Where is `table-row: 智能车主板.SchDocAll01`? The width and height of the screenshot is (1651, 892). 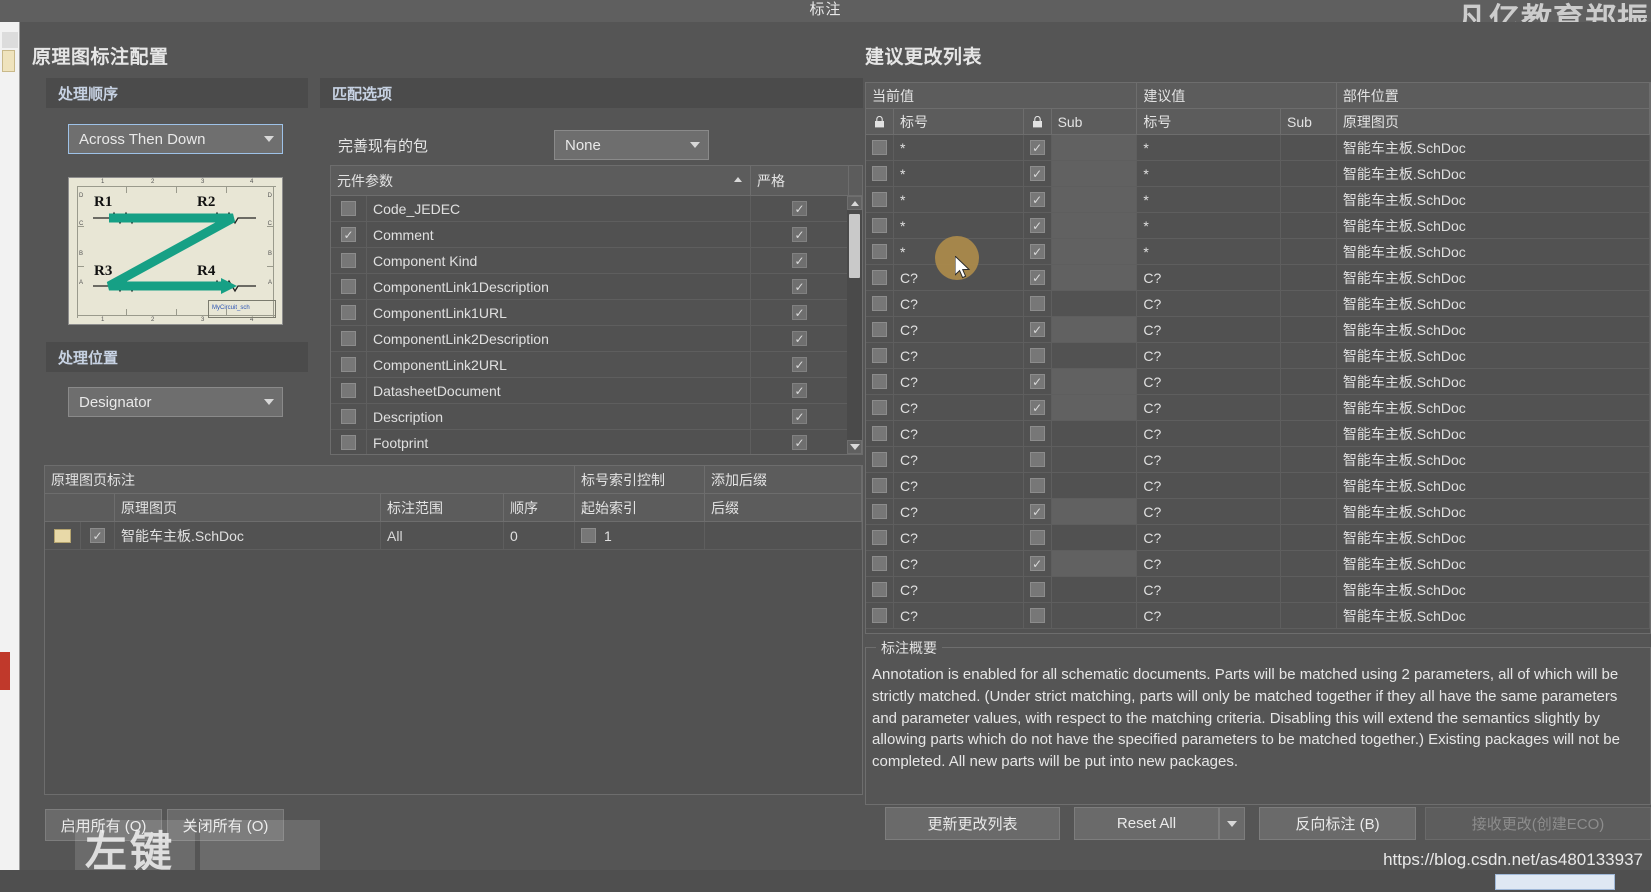 table-row: 智能车主板.SchDocAll01 is located at coordinates (453, 536).